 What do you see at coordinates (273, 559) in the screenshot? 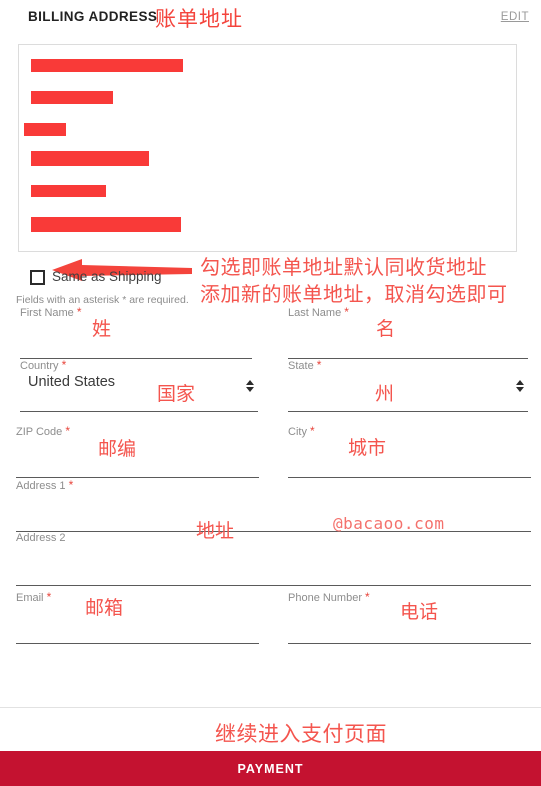
I see `field-address-2: Address 2` at bounding box center [273, 559].